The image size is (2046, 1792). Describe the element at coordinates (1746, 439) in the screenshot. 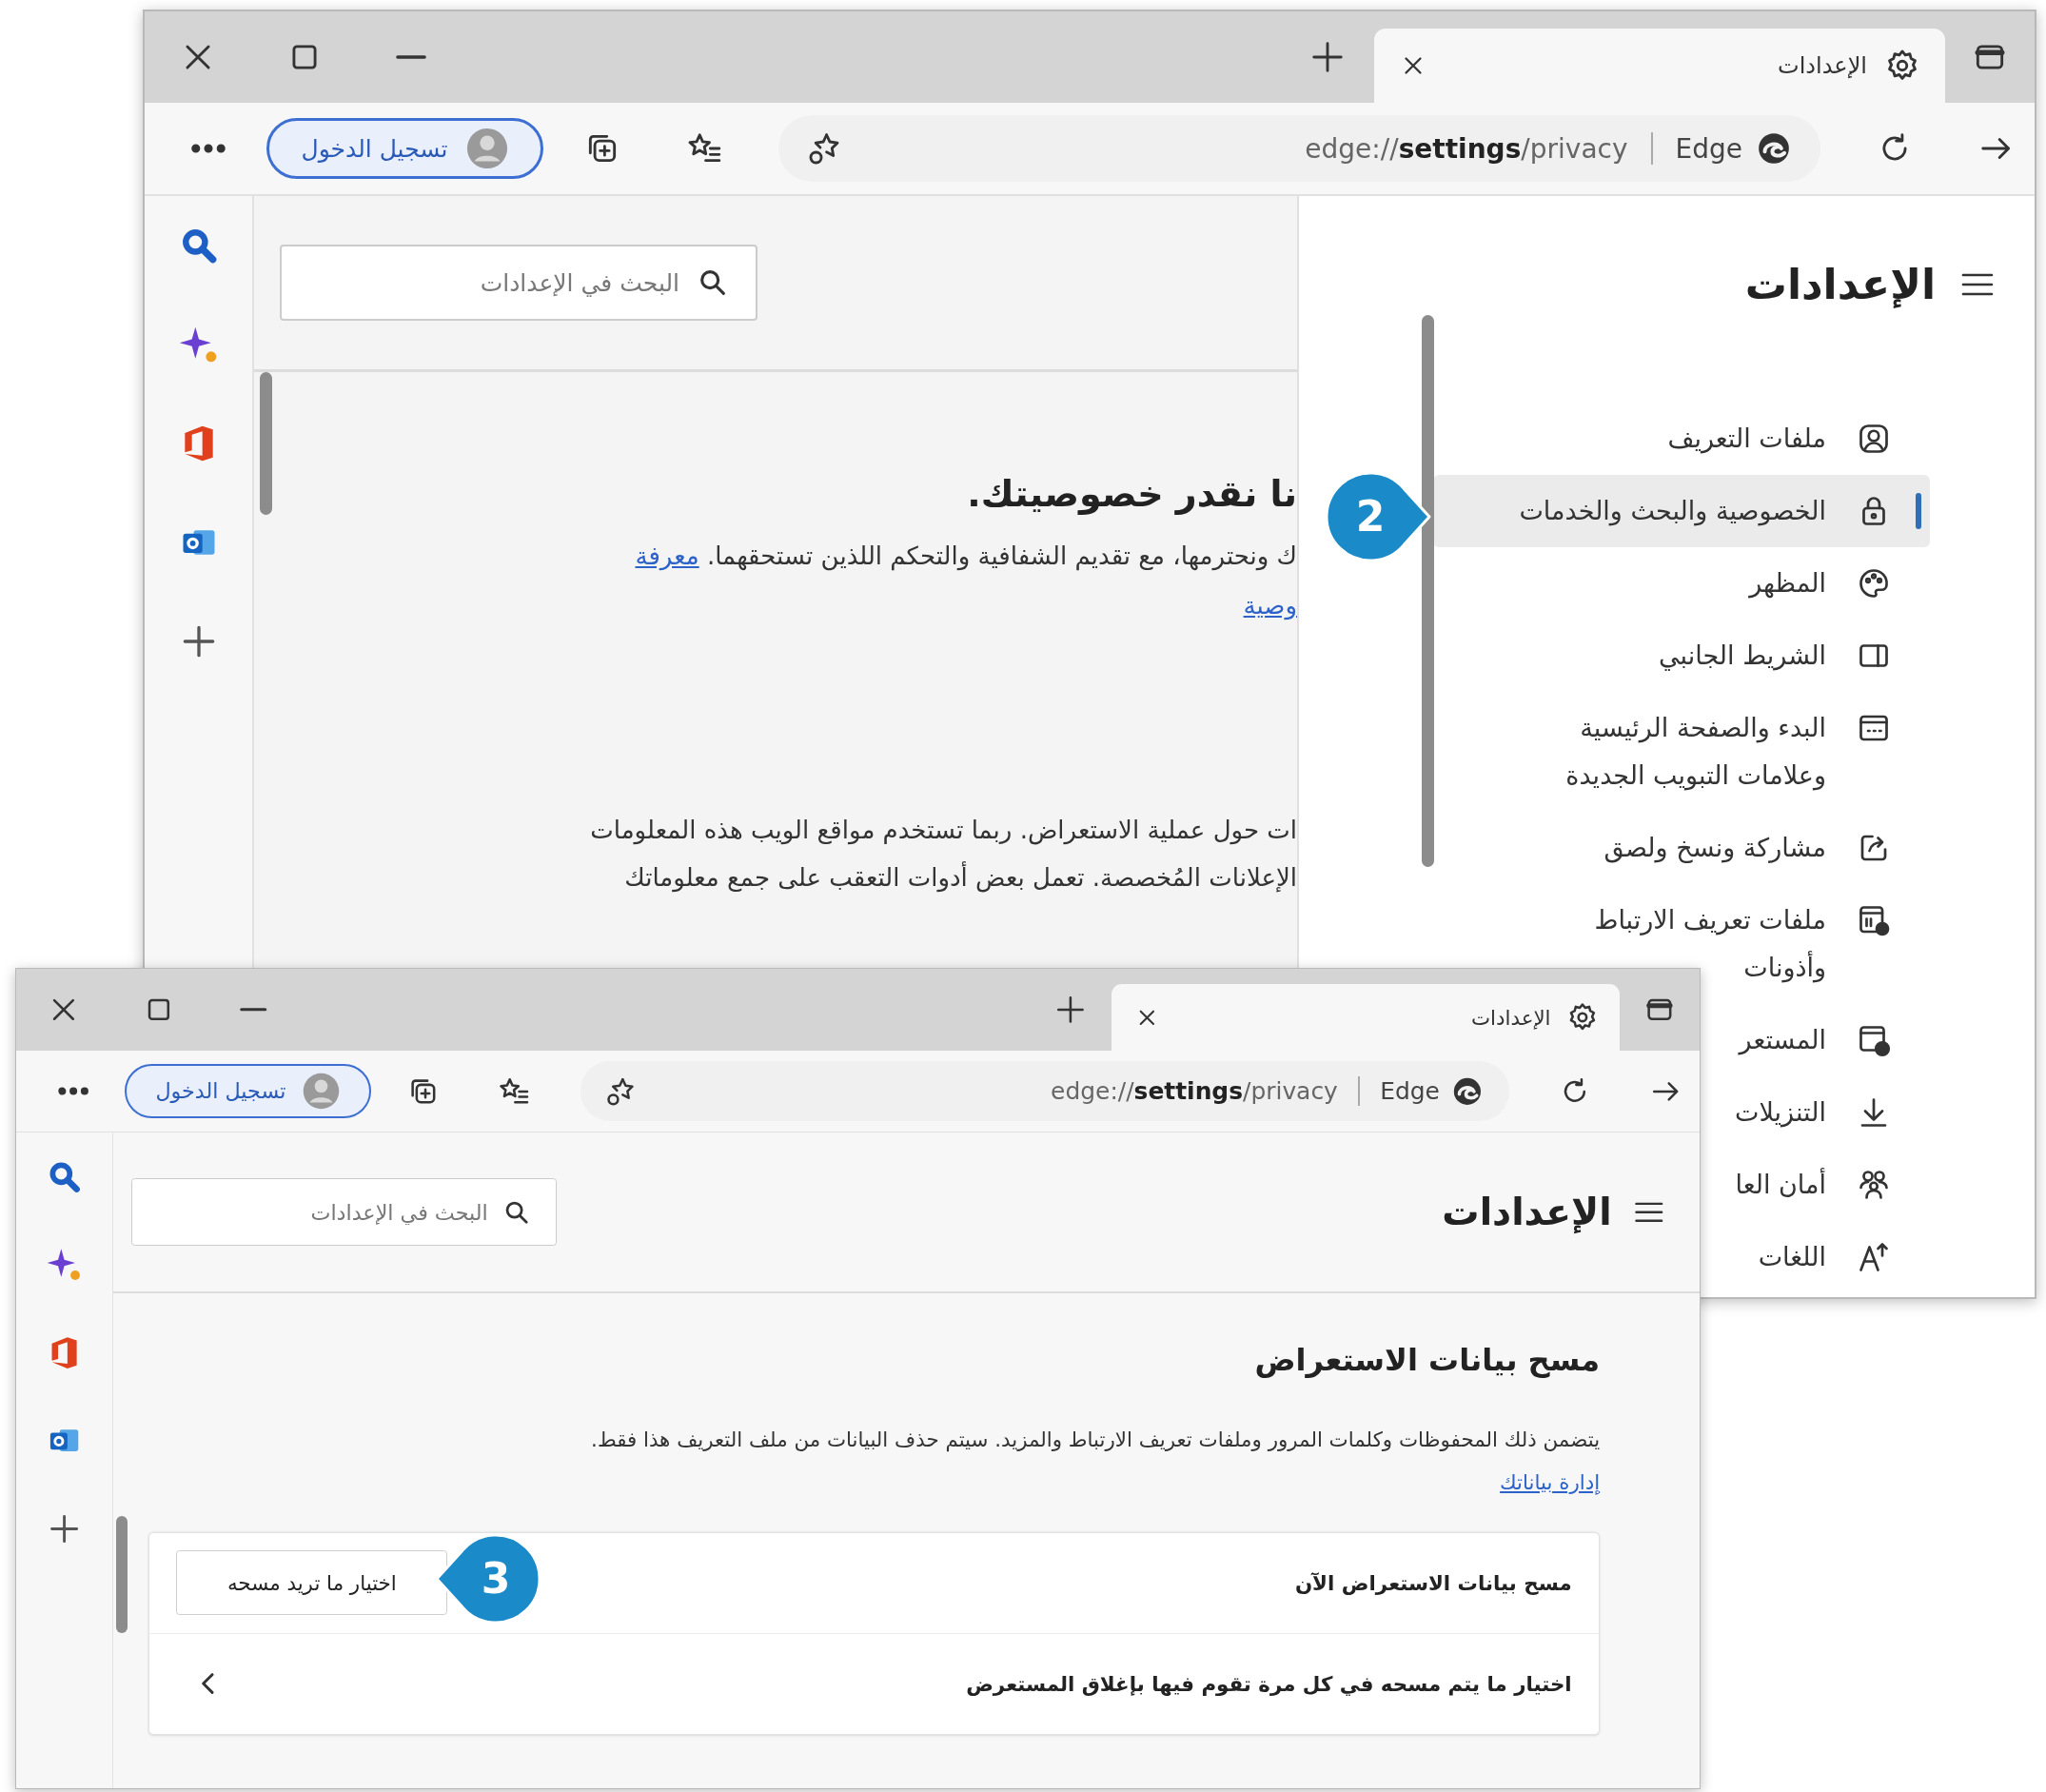

I see `nav-label: ملفات التعريف` at that location.